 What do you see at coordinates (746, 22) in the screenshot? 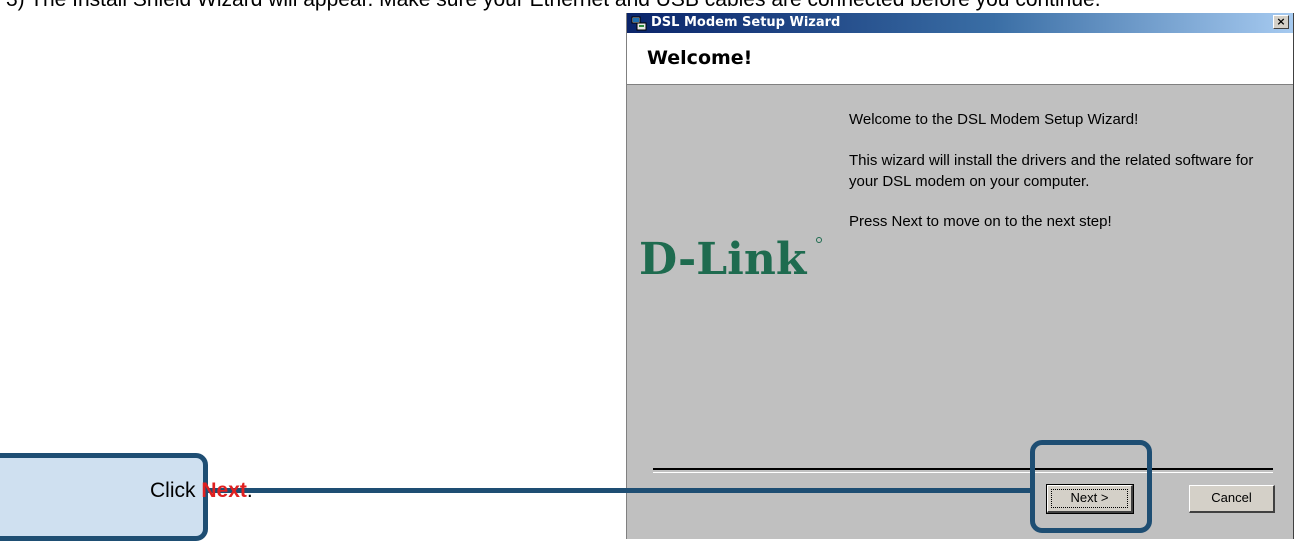
I see `window-title: DSL Modem Setup Wizard` at bounding box center [746, 22].